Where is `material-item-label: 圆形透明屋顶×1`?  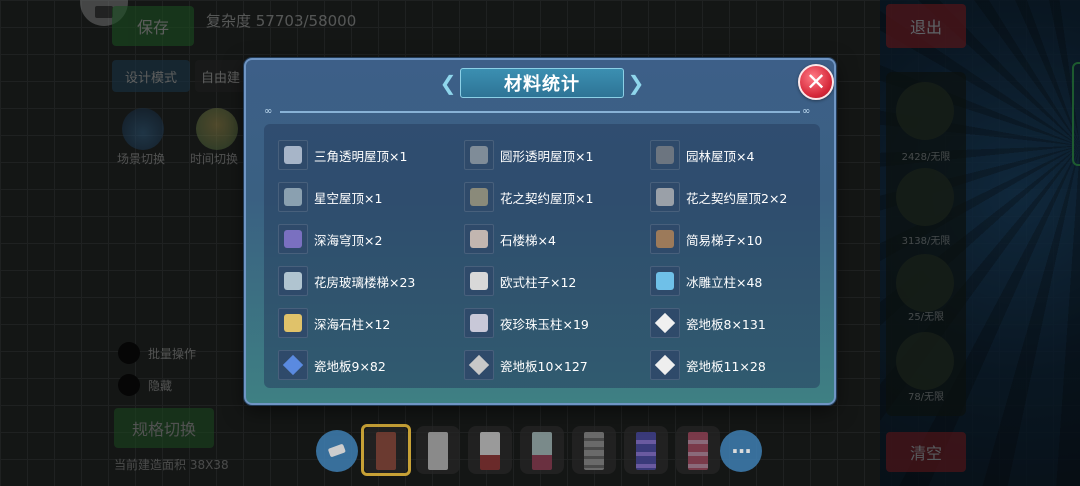
material-item-label: 圆形透明屋顶×1 is located at coordinates (547, 156).